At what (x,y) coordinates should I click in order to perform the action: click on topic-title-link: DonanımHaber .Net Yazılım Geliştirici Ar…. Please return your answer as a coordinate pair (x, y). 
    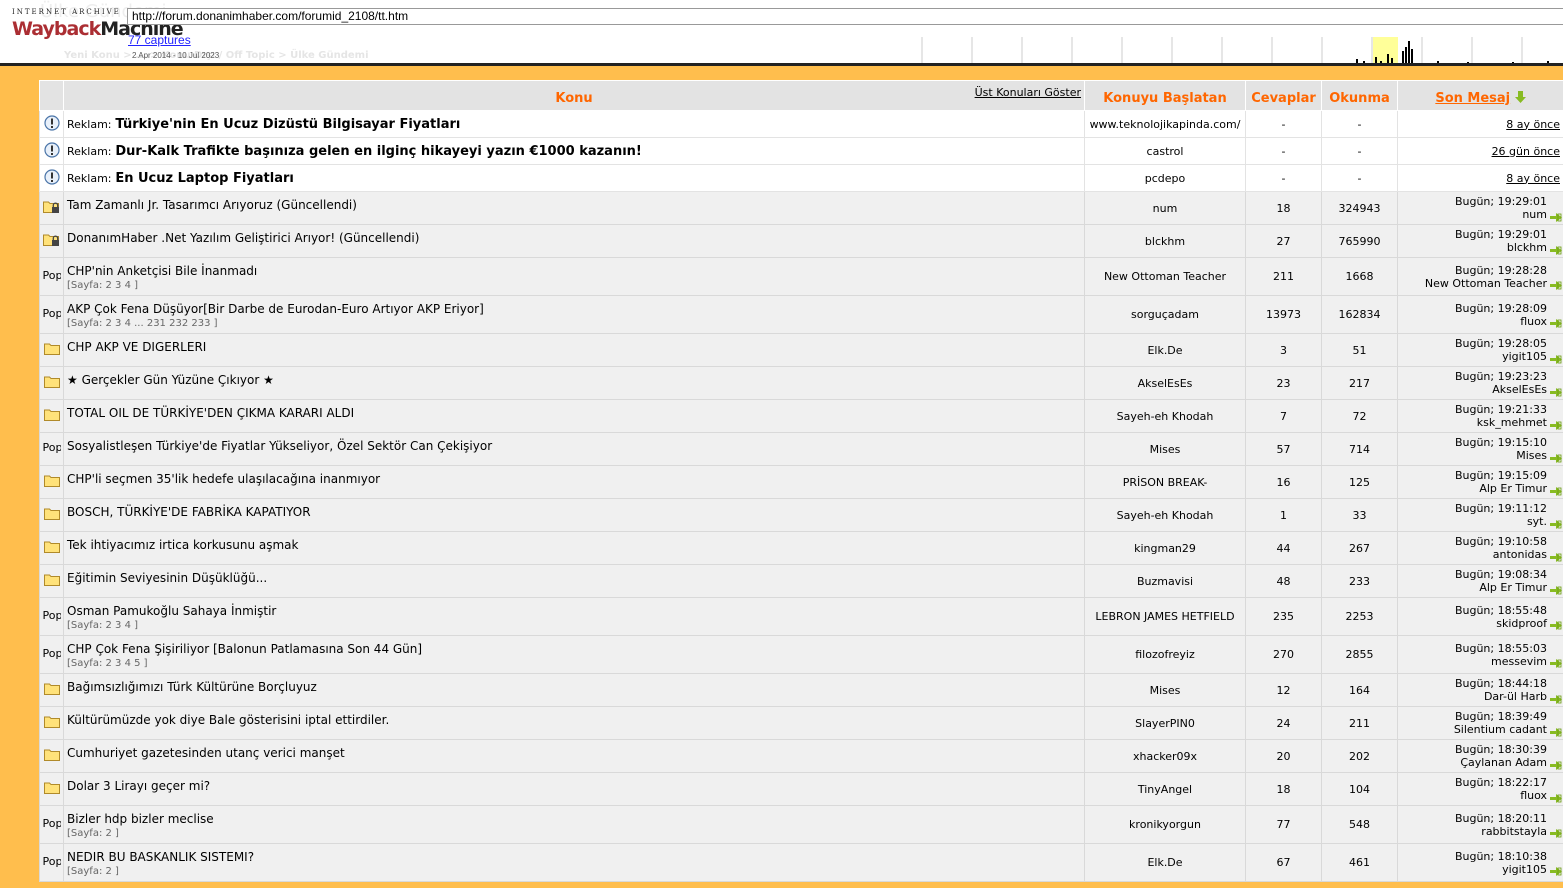
    Looking at the image, I should click on (243, 238).